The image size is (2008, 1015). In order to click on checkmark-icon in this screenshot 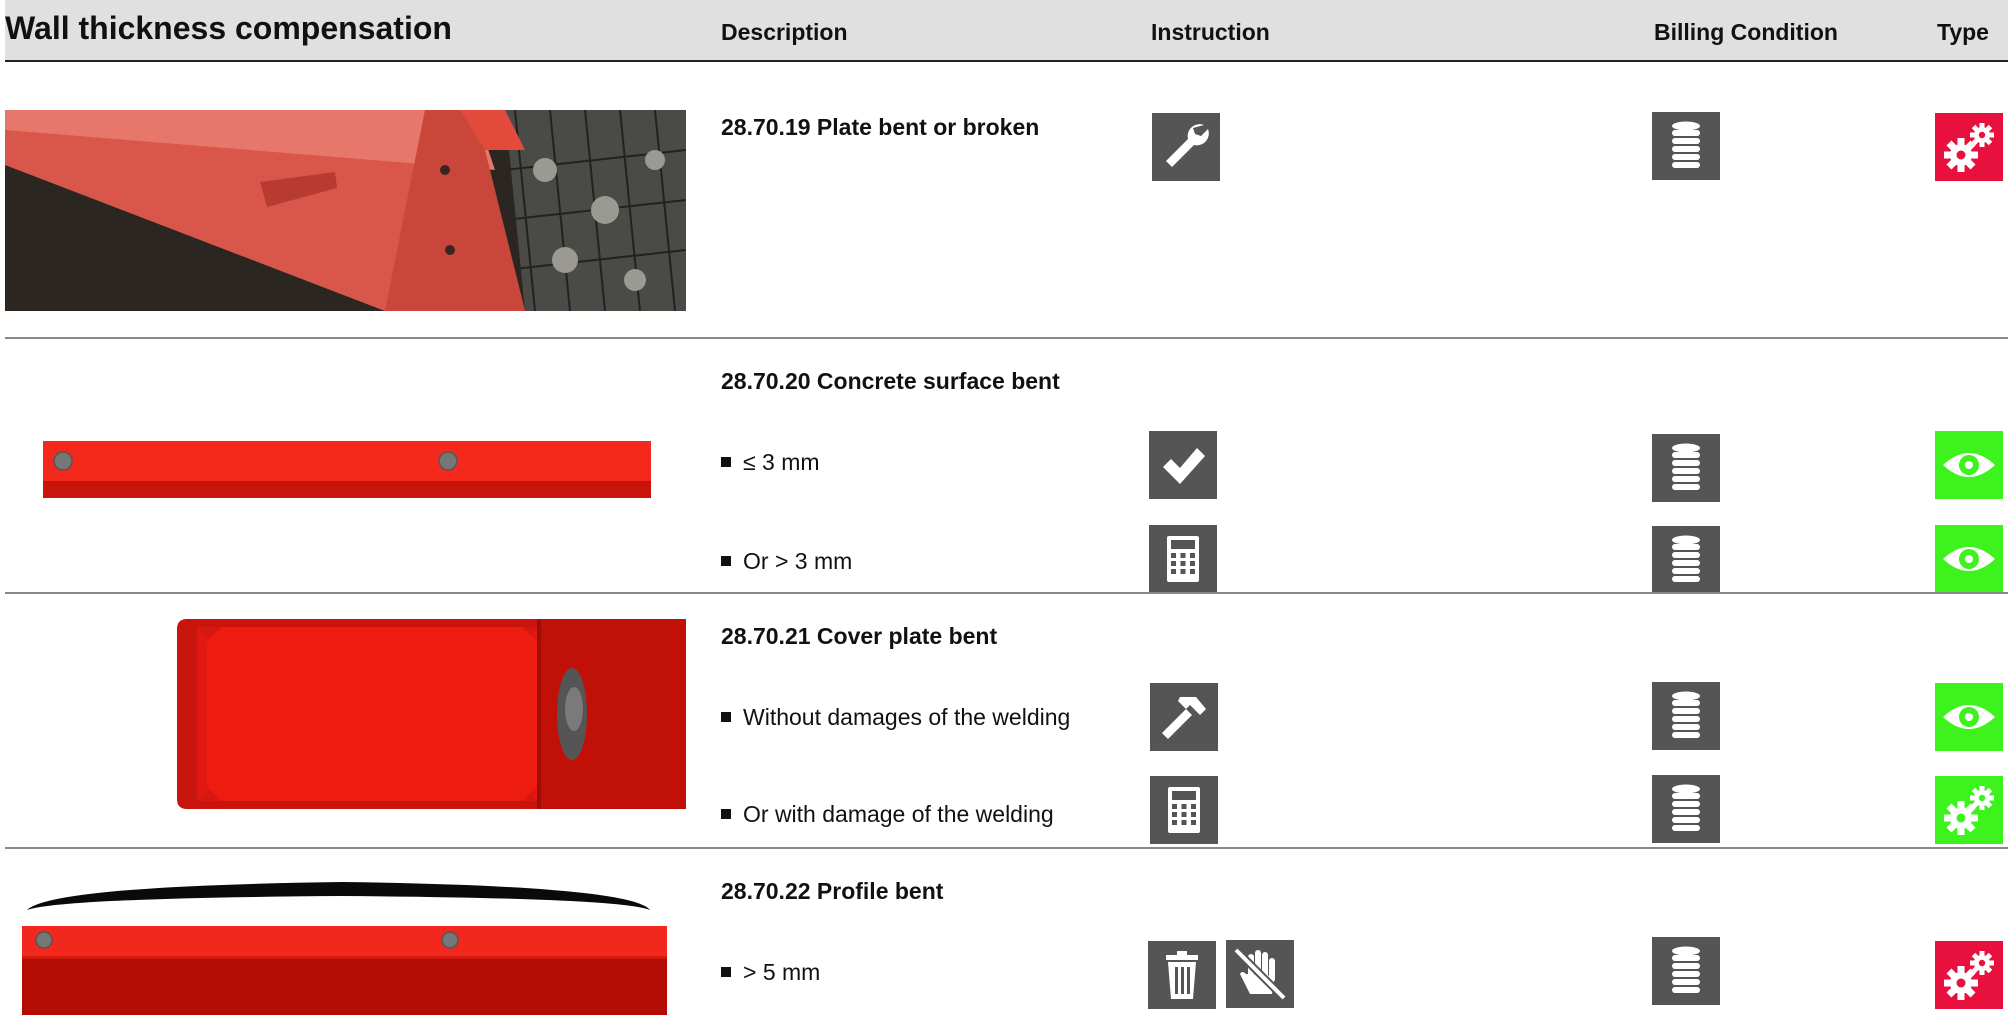, I will do `click(1183, 465)`.